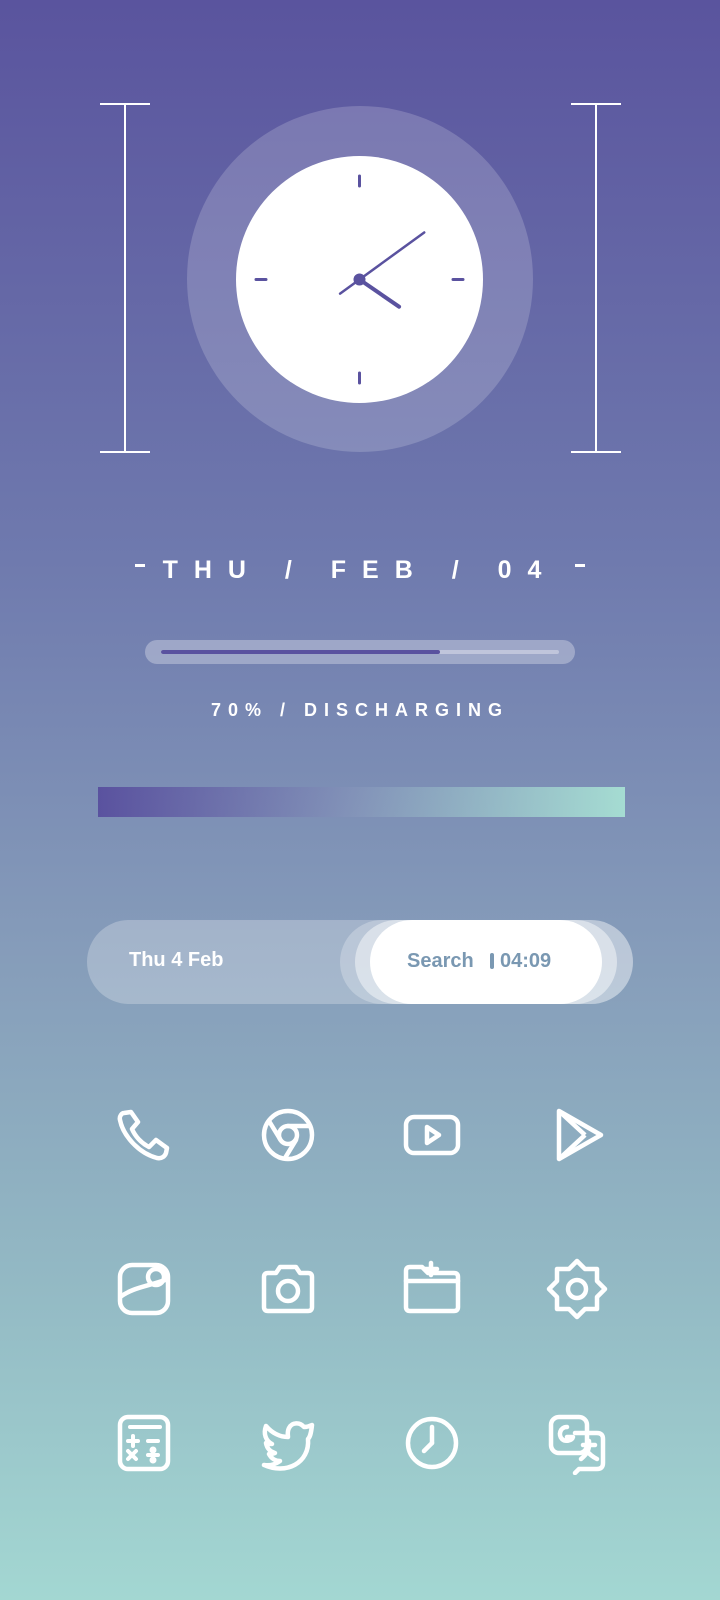 The width and height of the screenshot is (720, 1600). Describe the element at coordinates (577, 1289) in the screenshot. I see `settings-icon` at that location.